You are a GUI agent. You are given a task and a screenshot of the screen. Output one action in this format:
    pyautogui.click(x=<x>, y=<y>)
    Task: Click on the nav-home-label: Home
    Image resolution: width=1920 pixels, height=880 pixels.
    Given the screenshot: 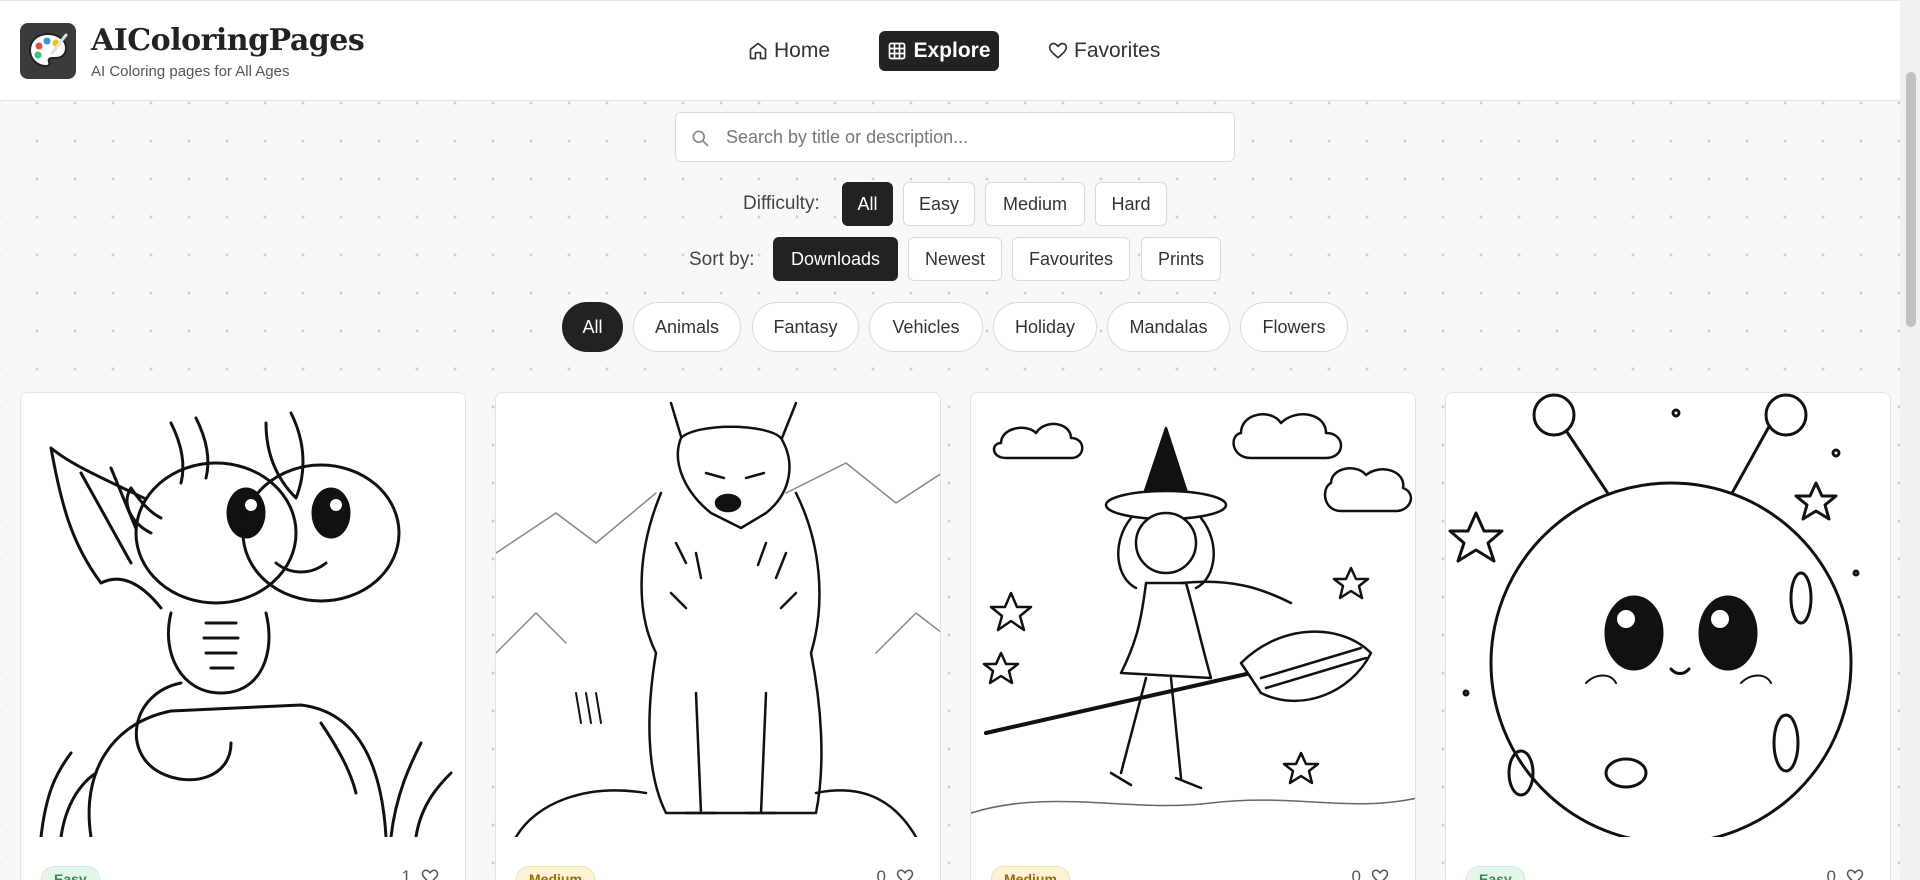 What is the action you would take?
    pyautogui.click(x=802, y=50)
    